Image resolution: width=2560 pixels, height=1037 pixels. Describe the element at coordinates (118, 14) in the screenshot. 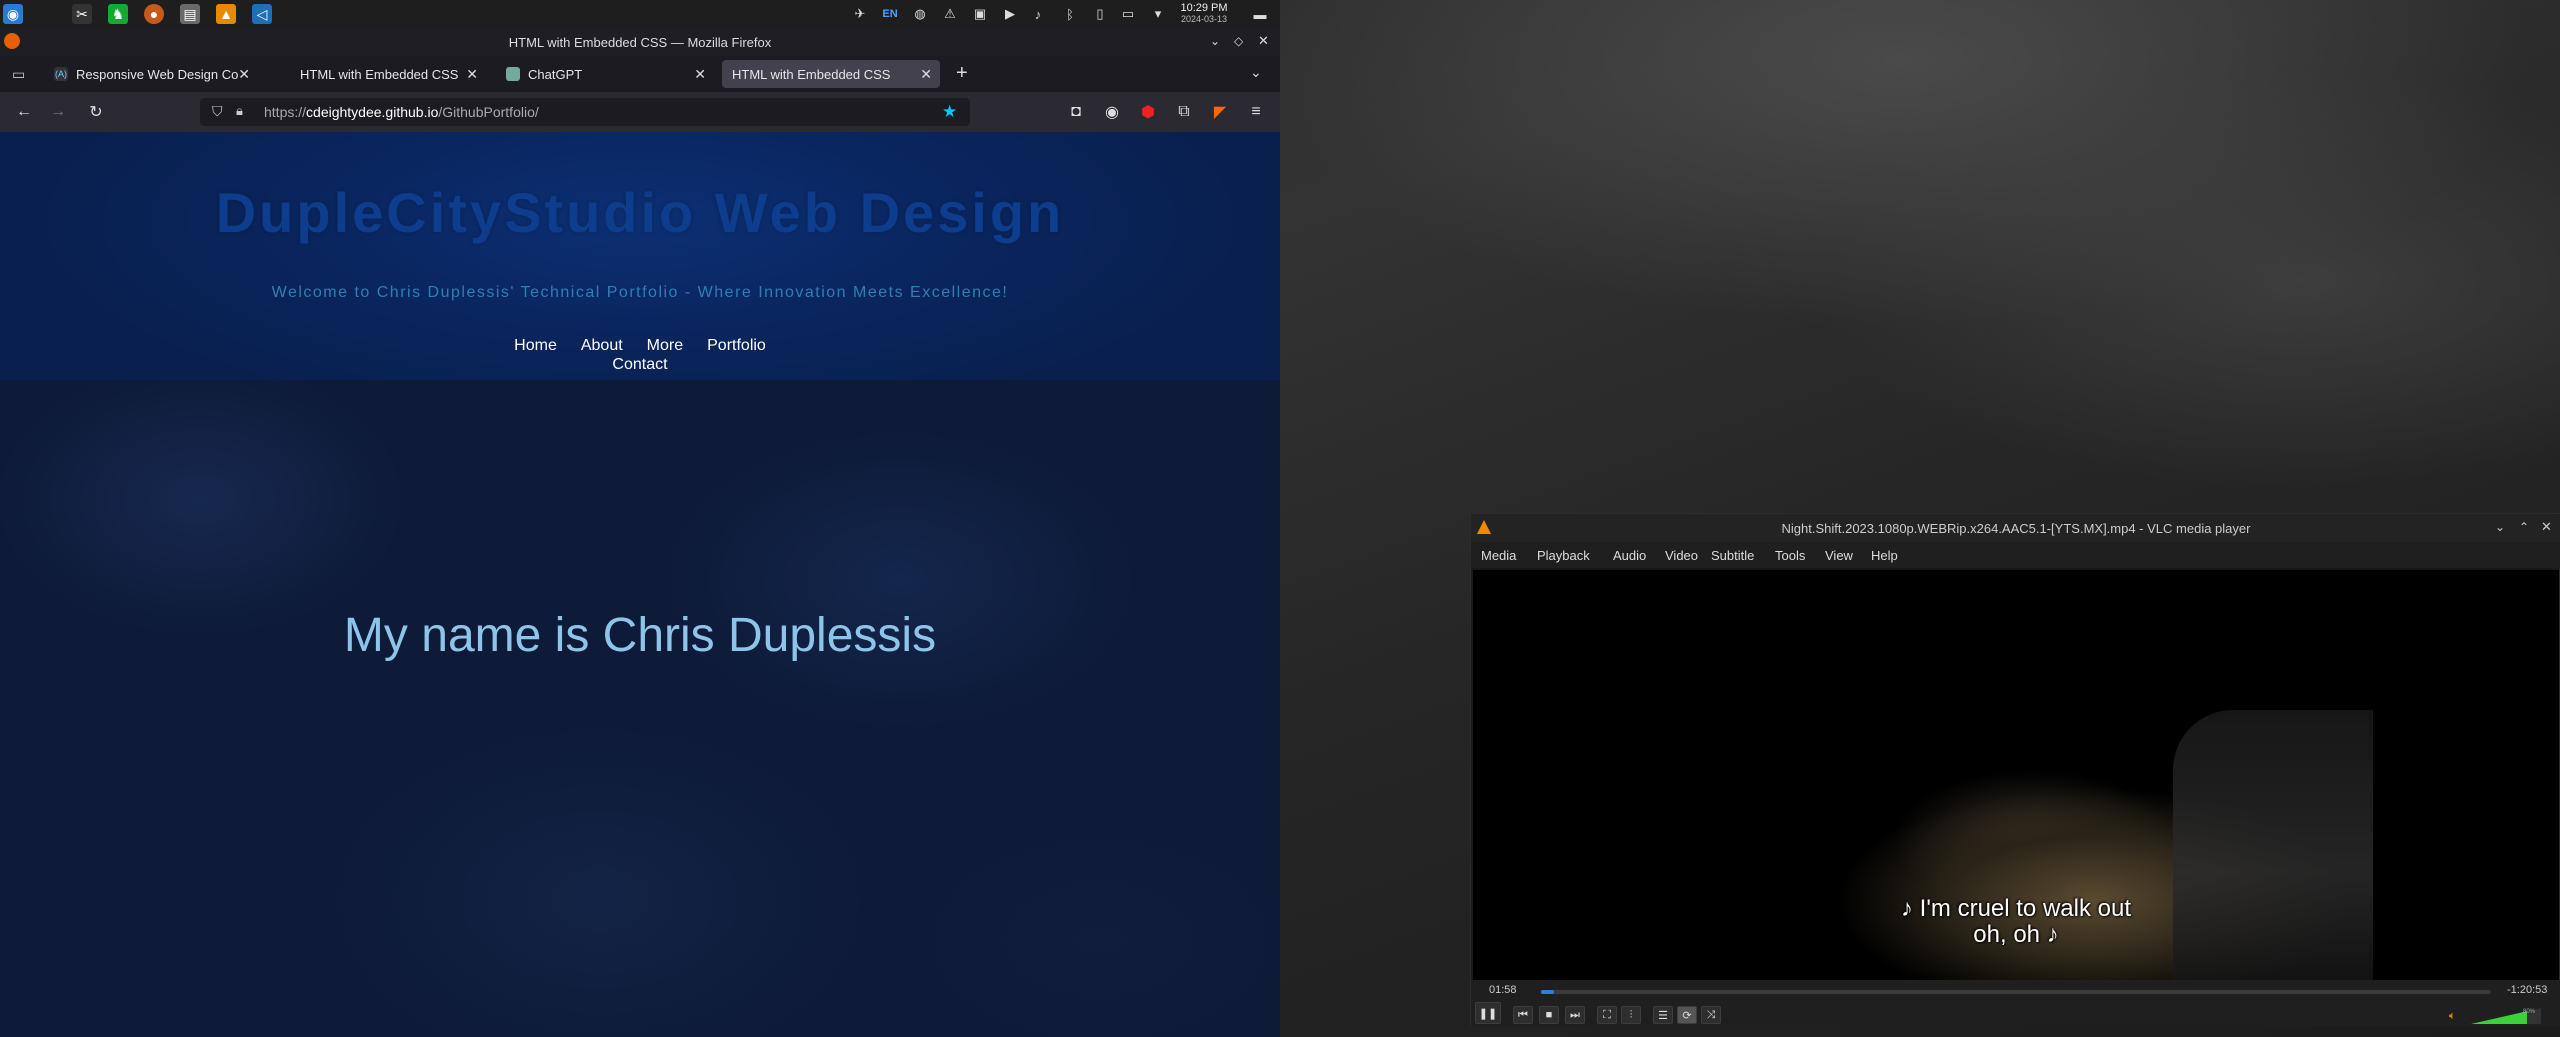

I see `game-icon: ♞` at that location.